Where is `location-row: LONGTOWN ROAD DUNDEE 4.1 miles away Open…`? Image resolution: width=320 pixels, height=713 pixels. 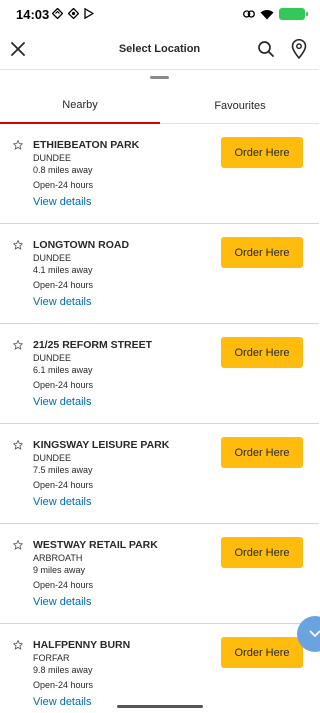
location-row: LONGTOWN ROAD DUNDEE 4.1 miles away Open… is located at coordinates (159, 274).